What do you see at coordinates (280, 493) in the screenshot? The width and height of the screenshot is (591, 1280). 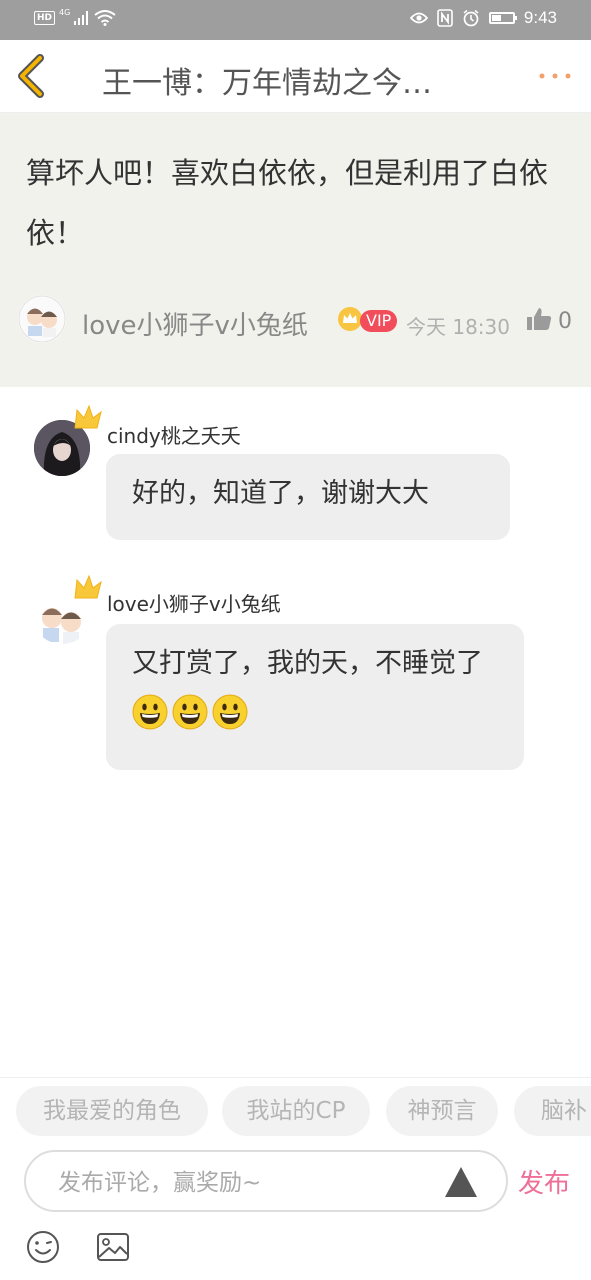 I see `reply-text: 好的，知道了，谢谢大大` at bounding box center [280, 493].